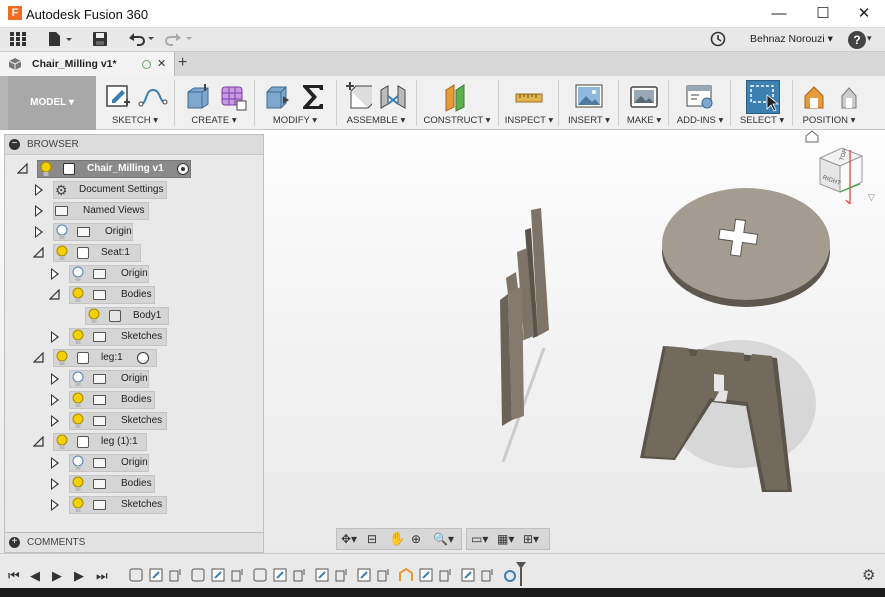 This screenshot has width=885, height=597. What do you see at coordinates (644, 97) in the screenshot?
I see `3d-print-icon` at bounding box center [644, 97].